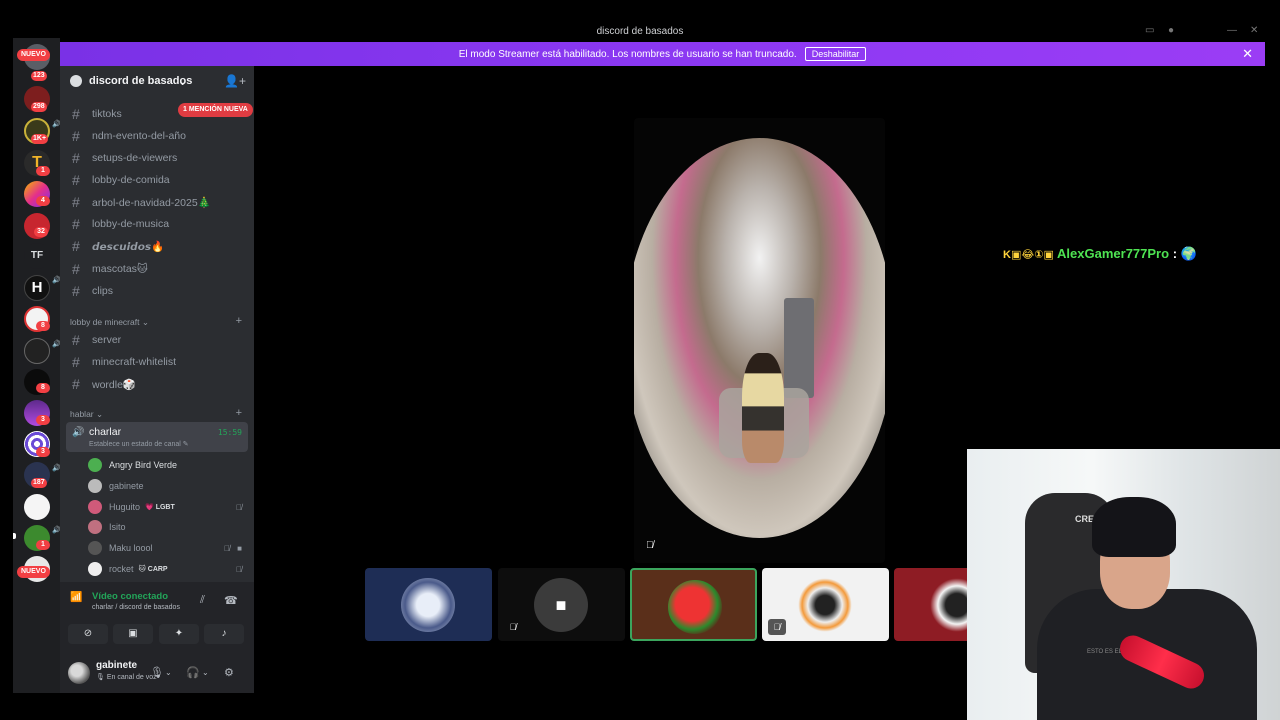 The image size is (1280, 720). What do you see at coordinates (1232, 31) in the screenshot?
I see `minimize-icon: —` at bounding box center [1232, 31].